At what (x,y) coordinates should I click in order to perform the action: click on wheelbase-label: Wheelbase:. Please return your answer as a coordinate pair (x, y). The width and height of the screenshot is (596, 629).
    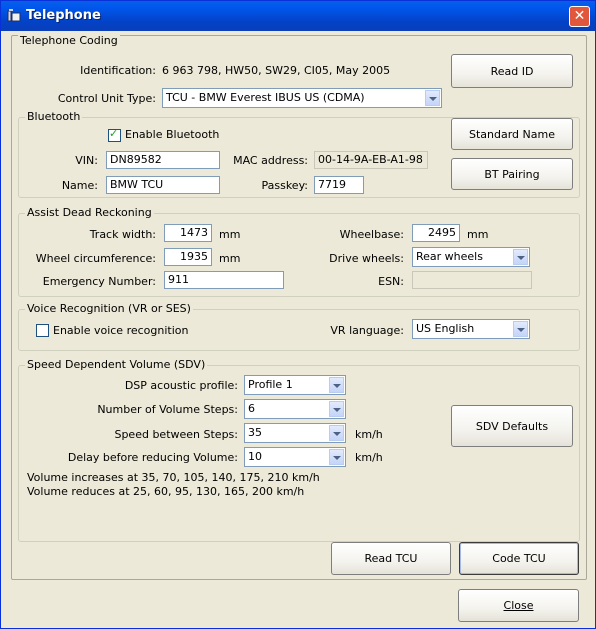
    Looking at the image, I should click on (371, 234).